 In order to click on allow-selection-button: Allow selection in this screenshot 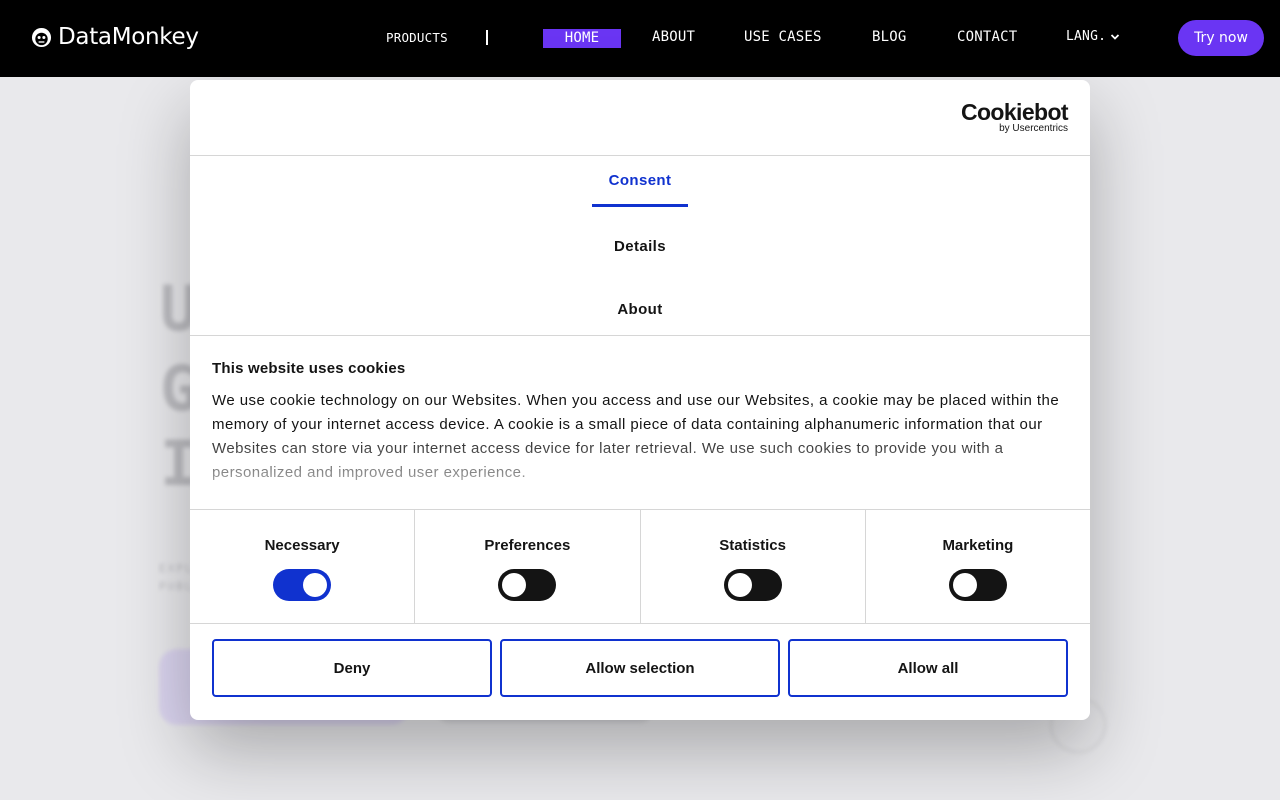, I will do `click(640, 668)`.